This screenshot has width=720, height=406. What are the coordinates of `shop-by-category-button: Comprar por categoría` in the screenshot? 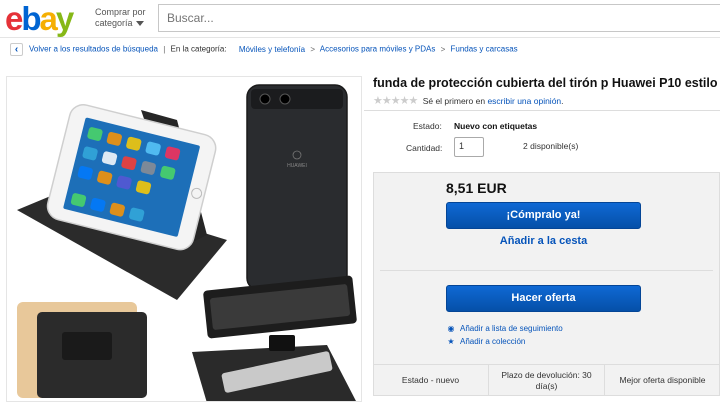 It's located at (124, 18).